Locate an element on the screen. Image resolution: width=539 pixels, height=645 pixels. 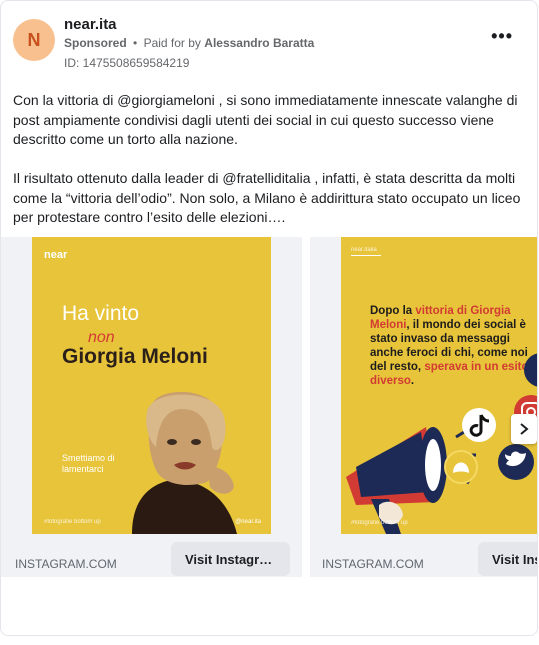
creative-2-illustration is located at coordinates (441, 443).